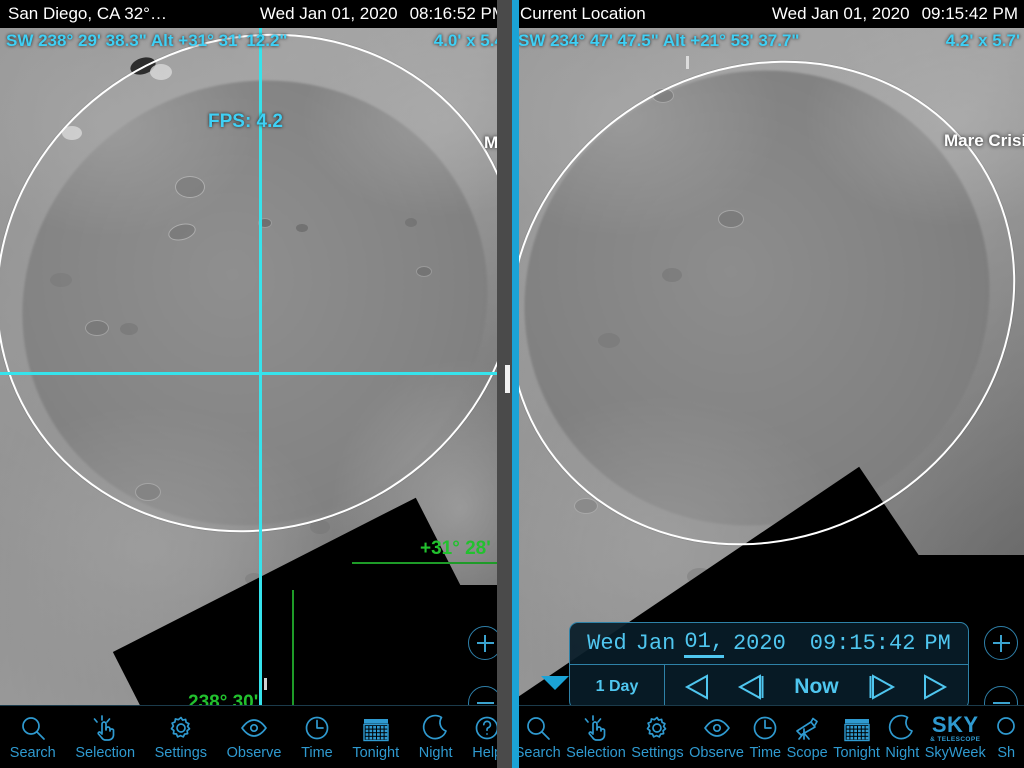  What do you see at coordinates (982, 40) in the screenshot?
I see `right-fov-readout: 4.2' x 5.7'` at bounding box center [982, 40].